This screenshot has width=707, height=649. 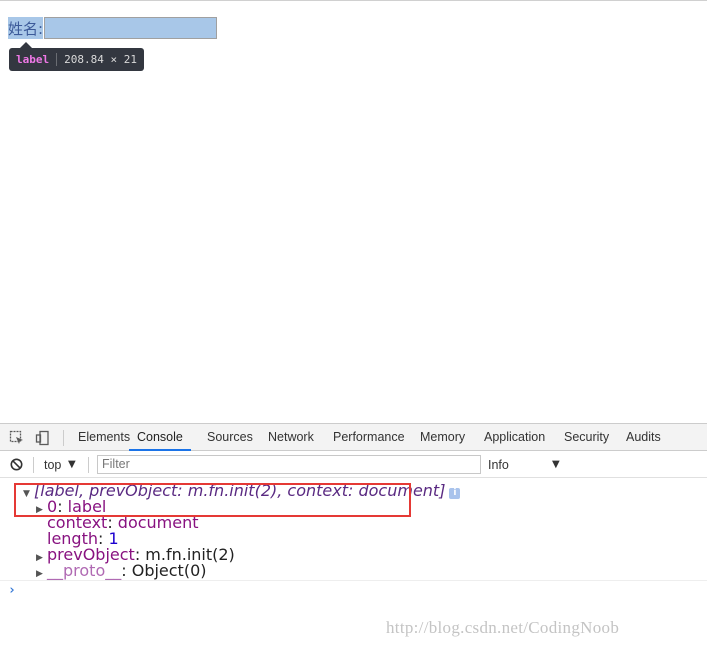 I want to click on watermark-text: http://blog.csdn.net/CodingNoob, so click(x=503, y=627).